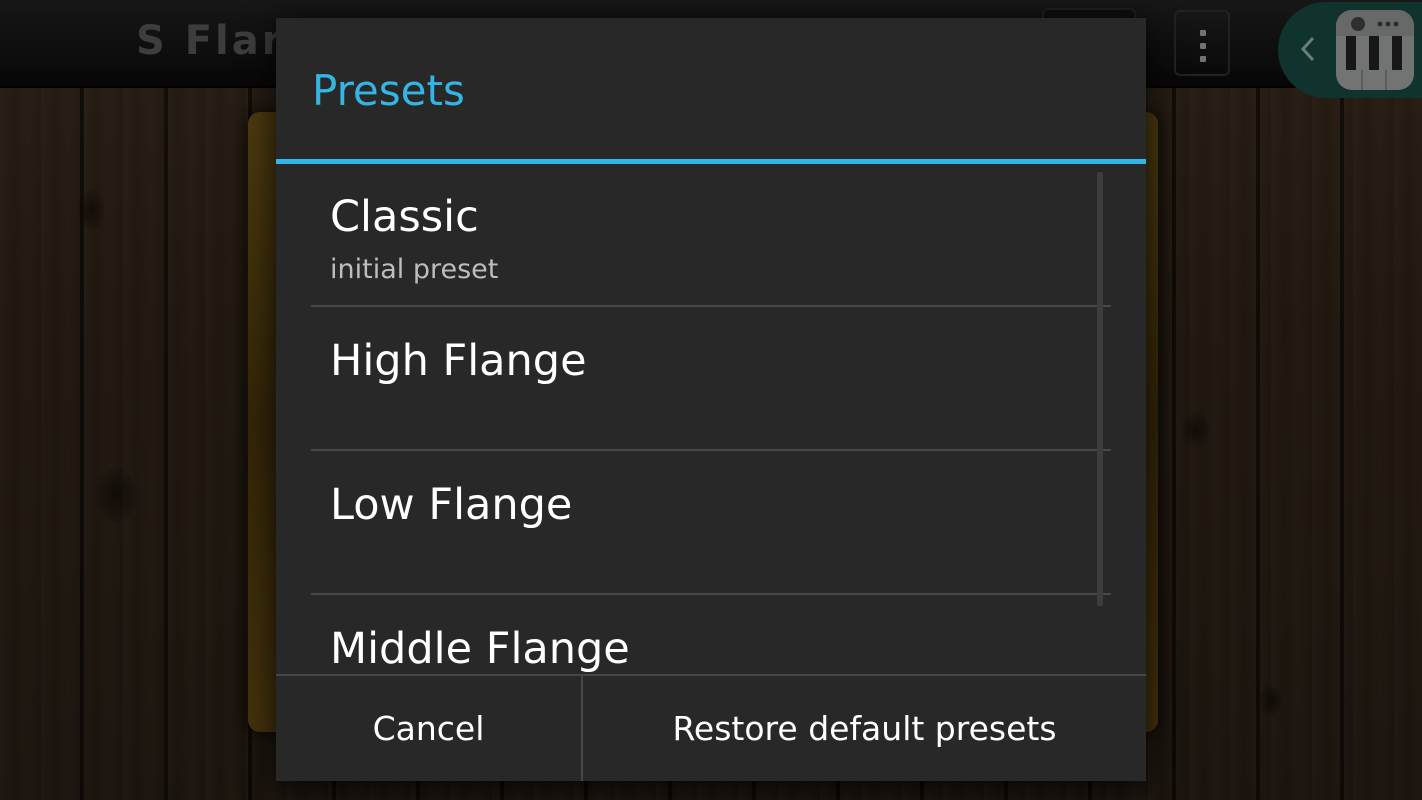 The height and width of the screenshot is (800, 1422). Describe the element at coordinates (458, 361) in the screenshot. I see `preset-name: High Flange` at that location.